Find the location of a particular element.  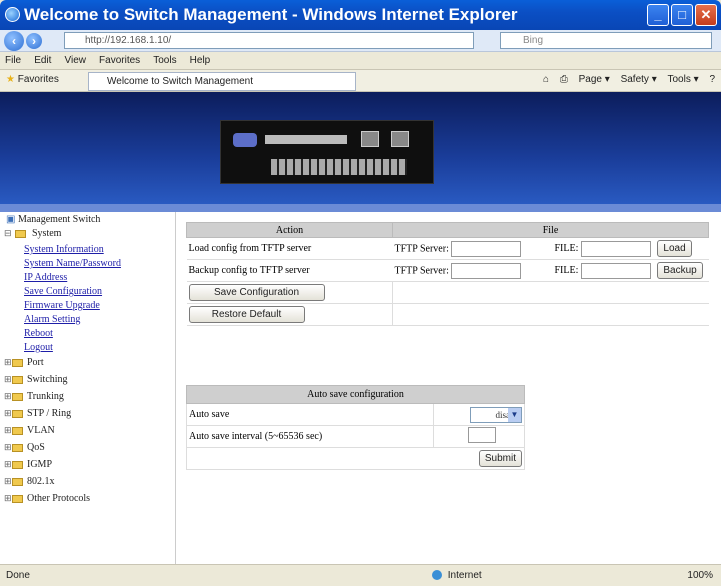

maximize-button: □ is located at coordinates (682, 15).